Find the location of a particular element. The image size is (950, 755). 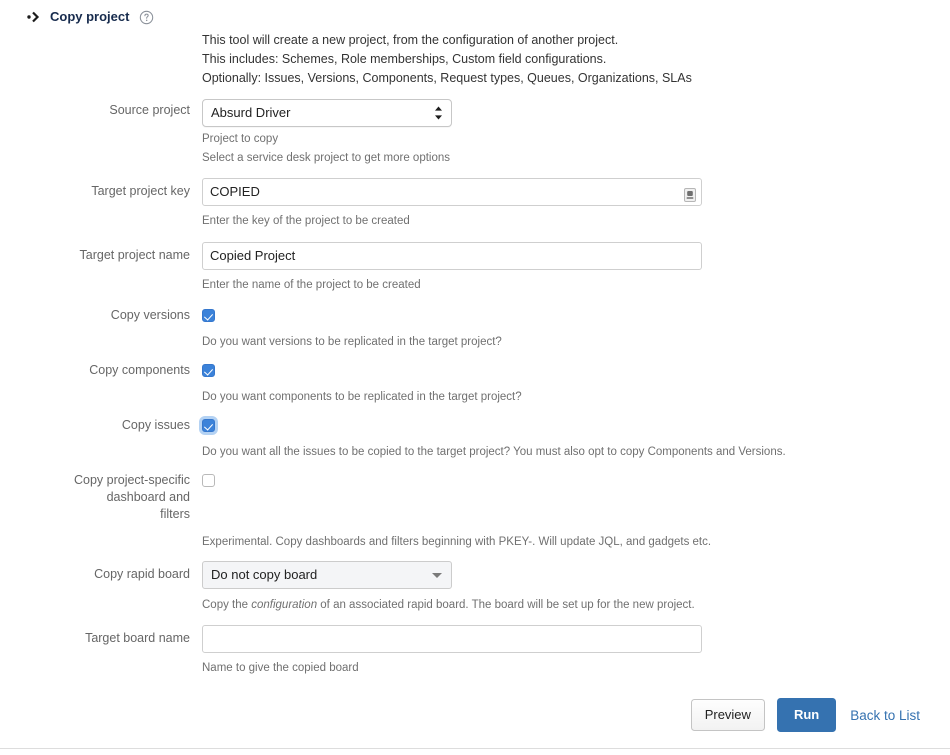

copy-issues-checkbox is located at coordinates (208, 425).